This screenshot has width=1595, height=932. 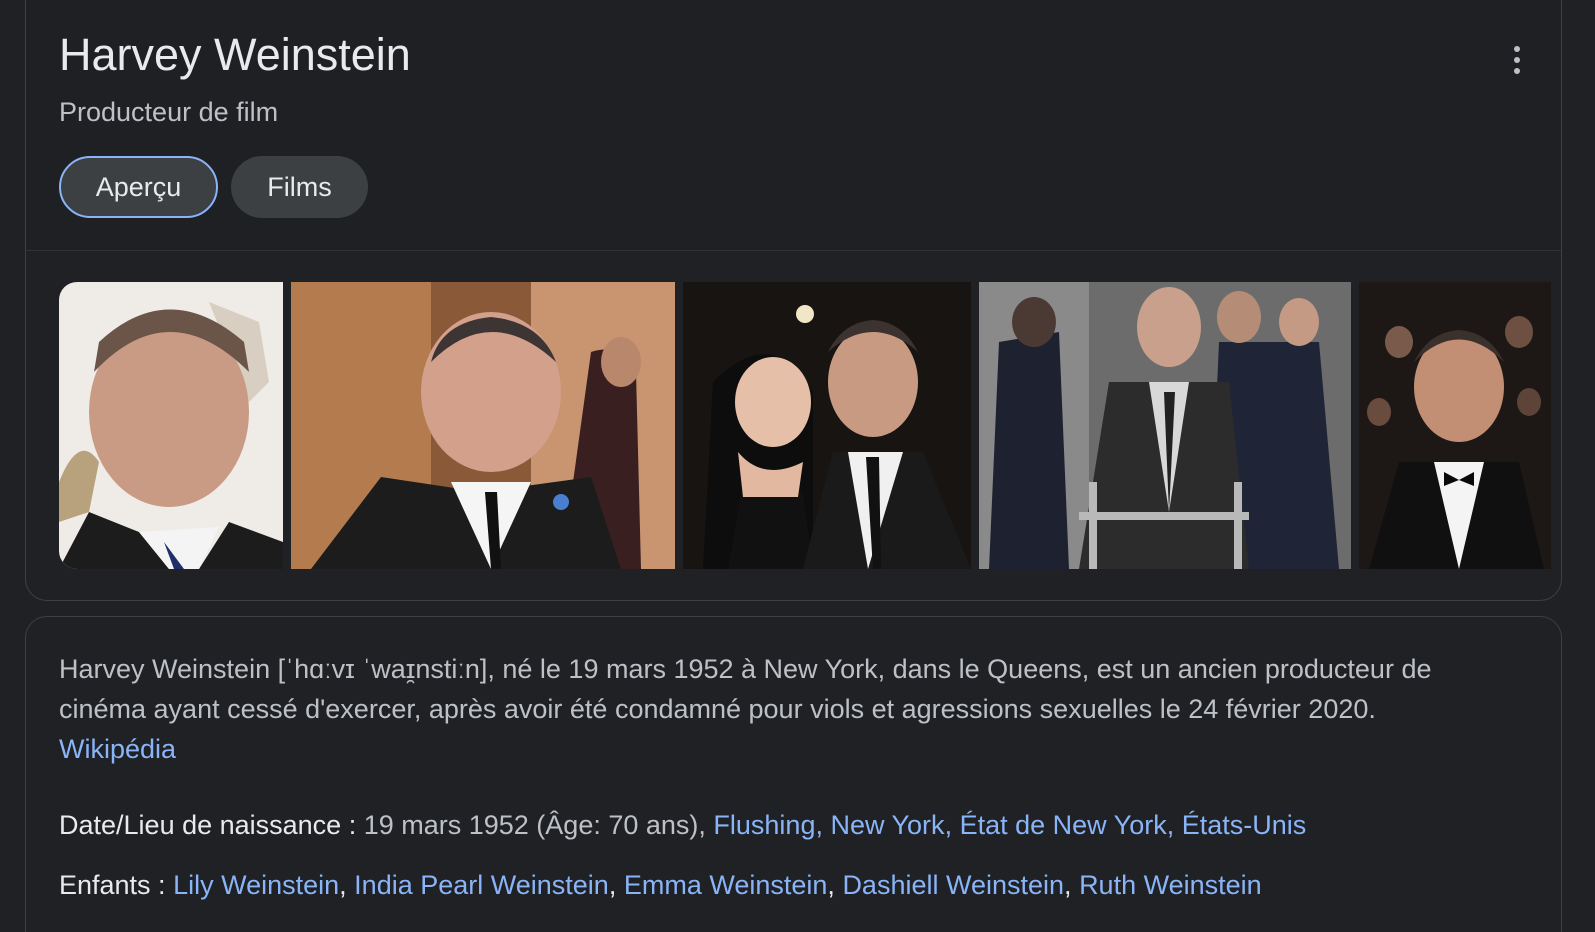 What do you see at coordinates (138, 187) in the screenshot?
I see `tab-apercu: Aperçu` at bounding box center [138, 187].